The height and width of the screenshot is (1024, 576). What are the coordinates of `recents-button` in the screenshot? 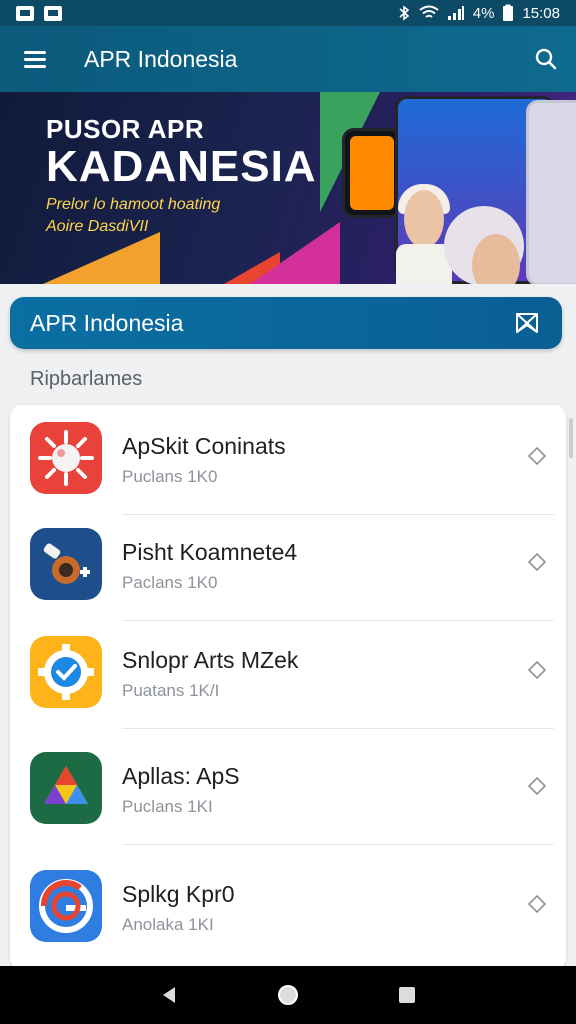 It's located at (407, 995).